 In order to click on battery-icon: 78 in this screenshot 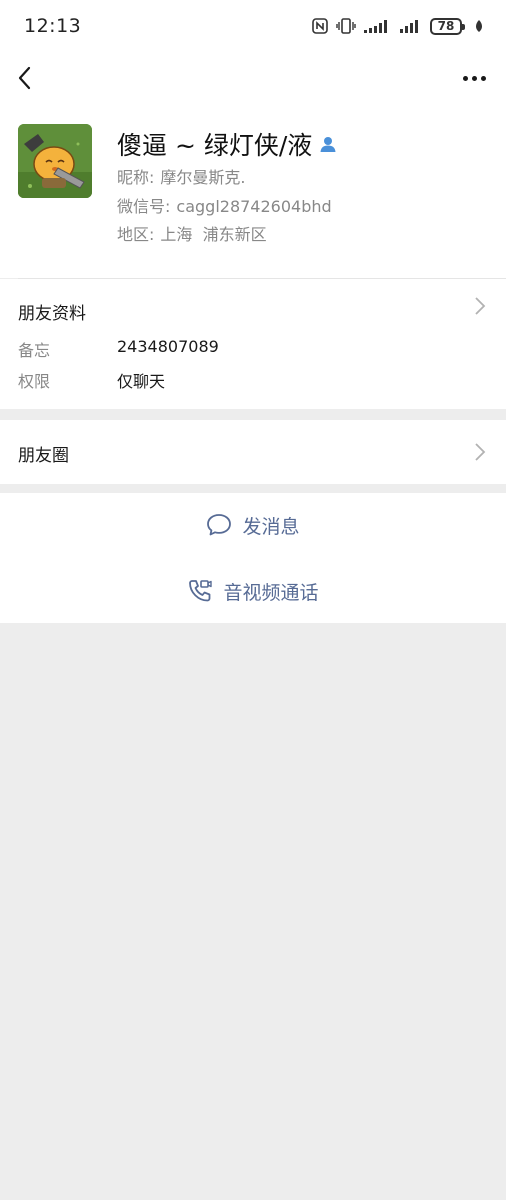, I will do `click(447, 26)`.